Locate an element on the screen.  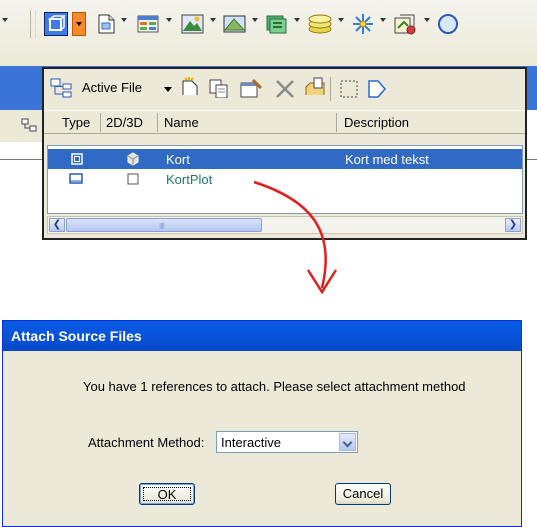
light-icon is located at coordinates (363, 24).